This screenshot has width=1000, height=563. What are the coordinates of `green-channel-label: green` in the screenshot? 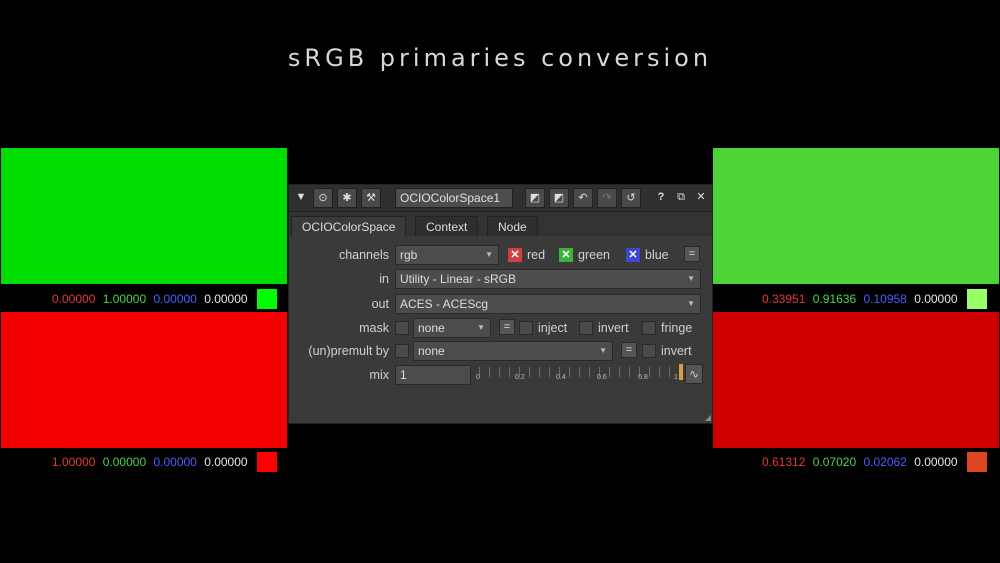 It's located at (594, 255).